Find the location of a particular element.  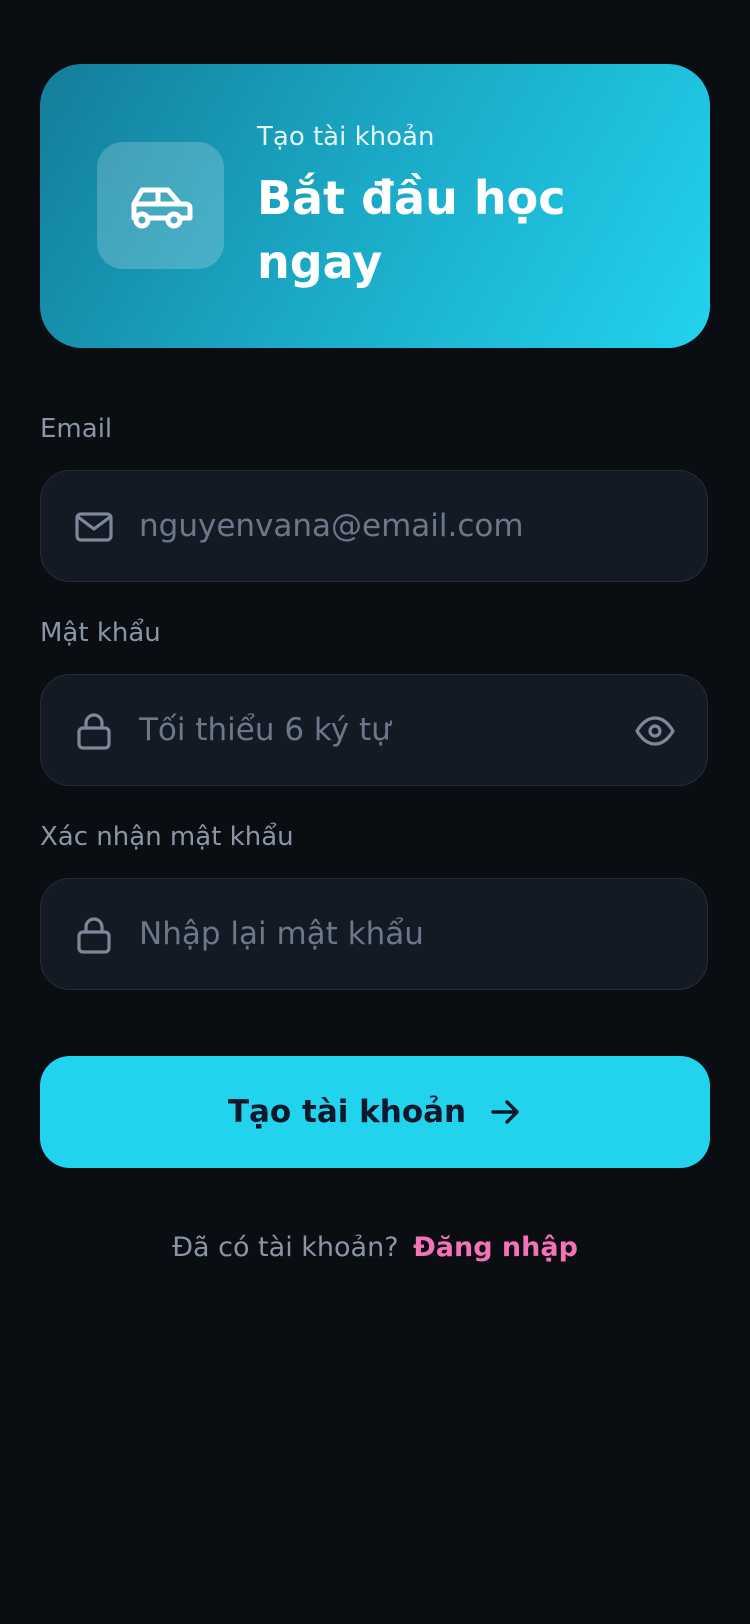

login-prompt: Đã có tài khoản? Đăng nhập is located at coordinates (375, 1247).